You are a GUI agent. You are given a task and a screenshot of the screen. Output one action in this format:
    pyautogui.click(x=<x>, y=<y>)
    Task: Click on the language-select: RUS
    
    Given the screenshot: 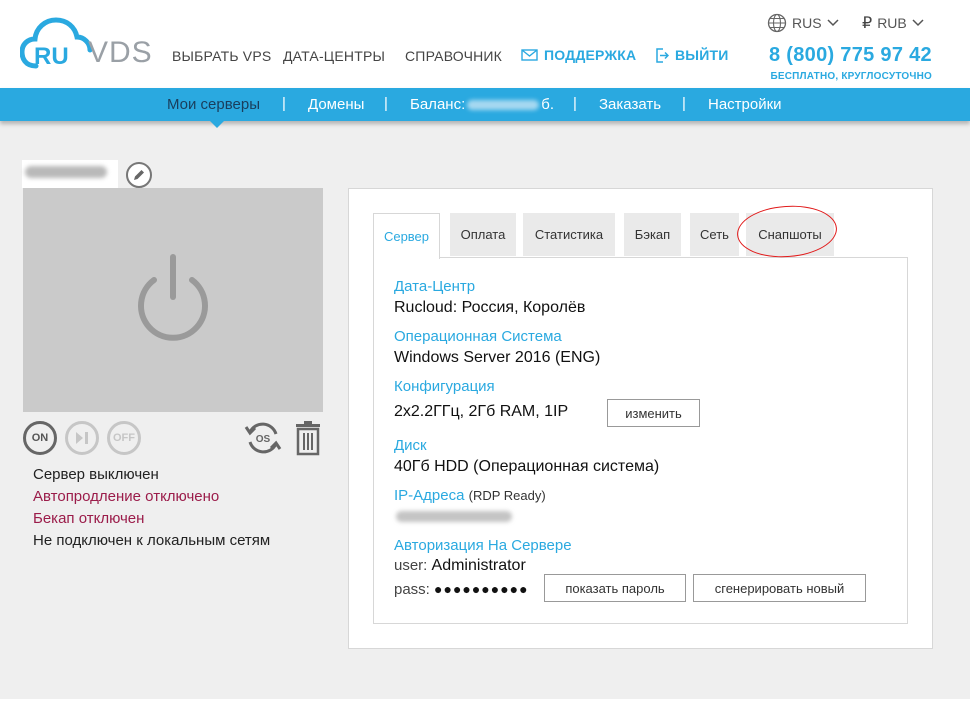 What is the action you would take?
    pyautogui.click(x=803, y=23)
    